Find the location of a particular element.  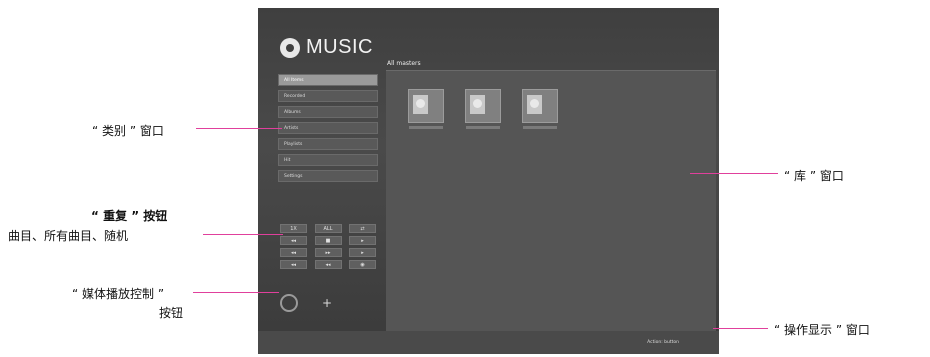

stop-button: ■ is located at coordinates (328, 240).